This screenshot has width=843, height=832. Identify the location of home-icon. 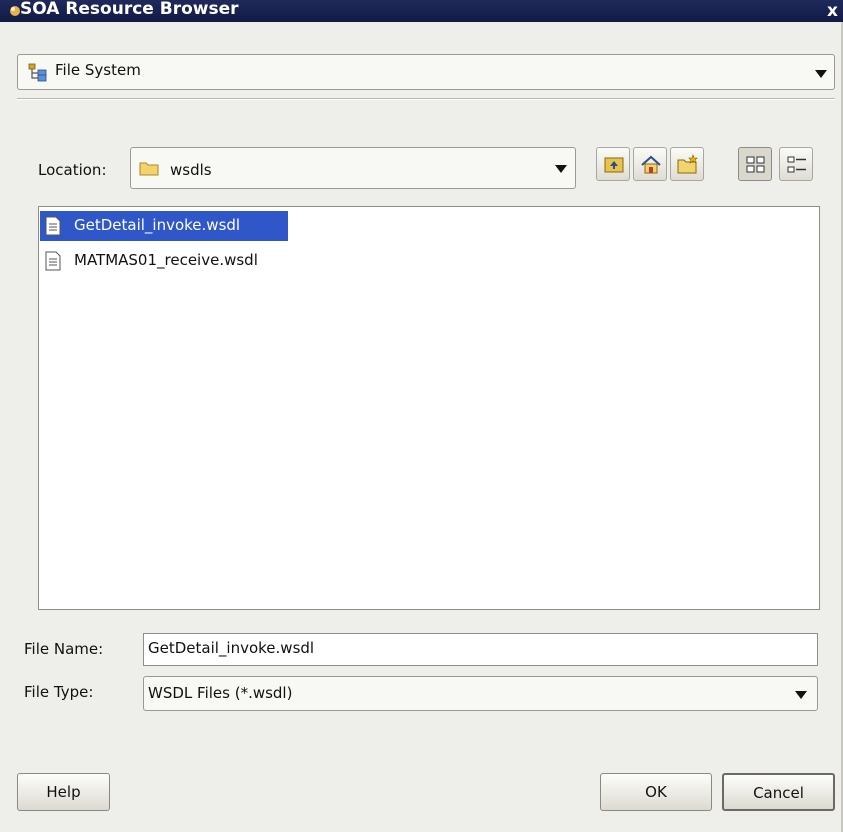
(651, 164).